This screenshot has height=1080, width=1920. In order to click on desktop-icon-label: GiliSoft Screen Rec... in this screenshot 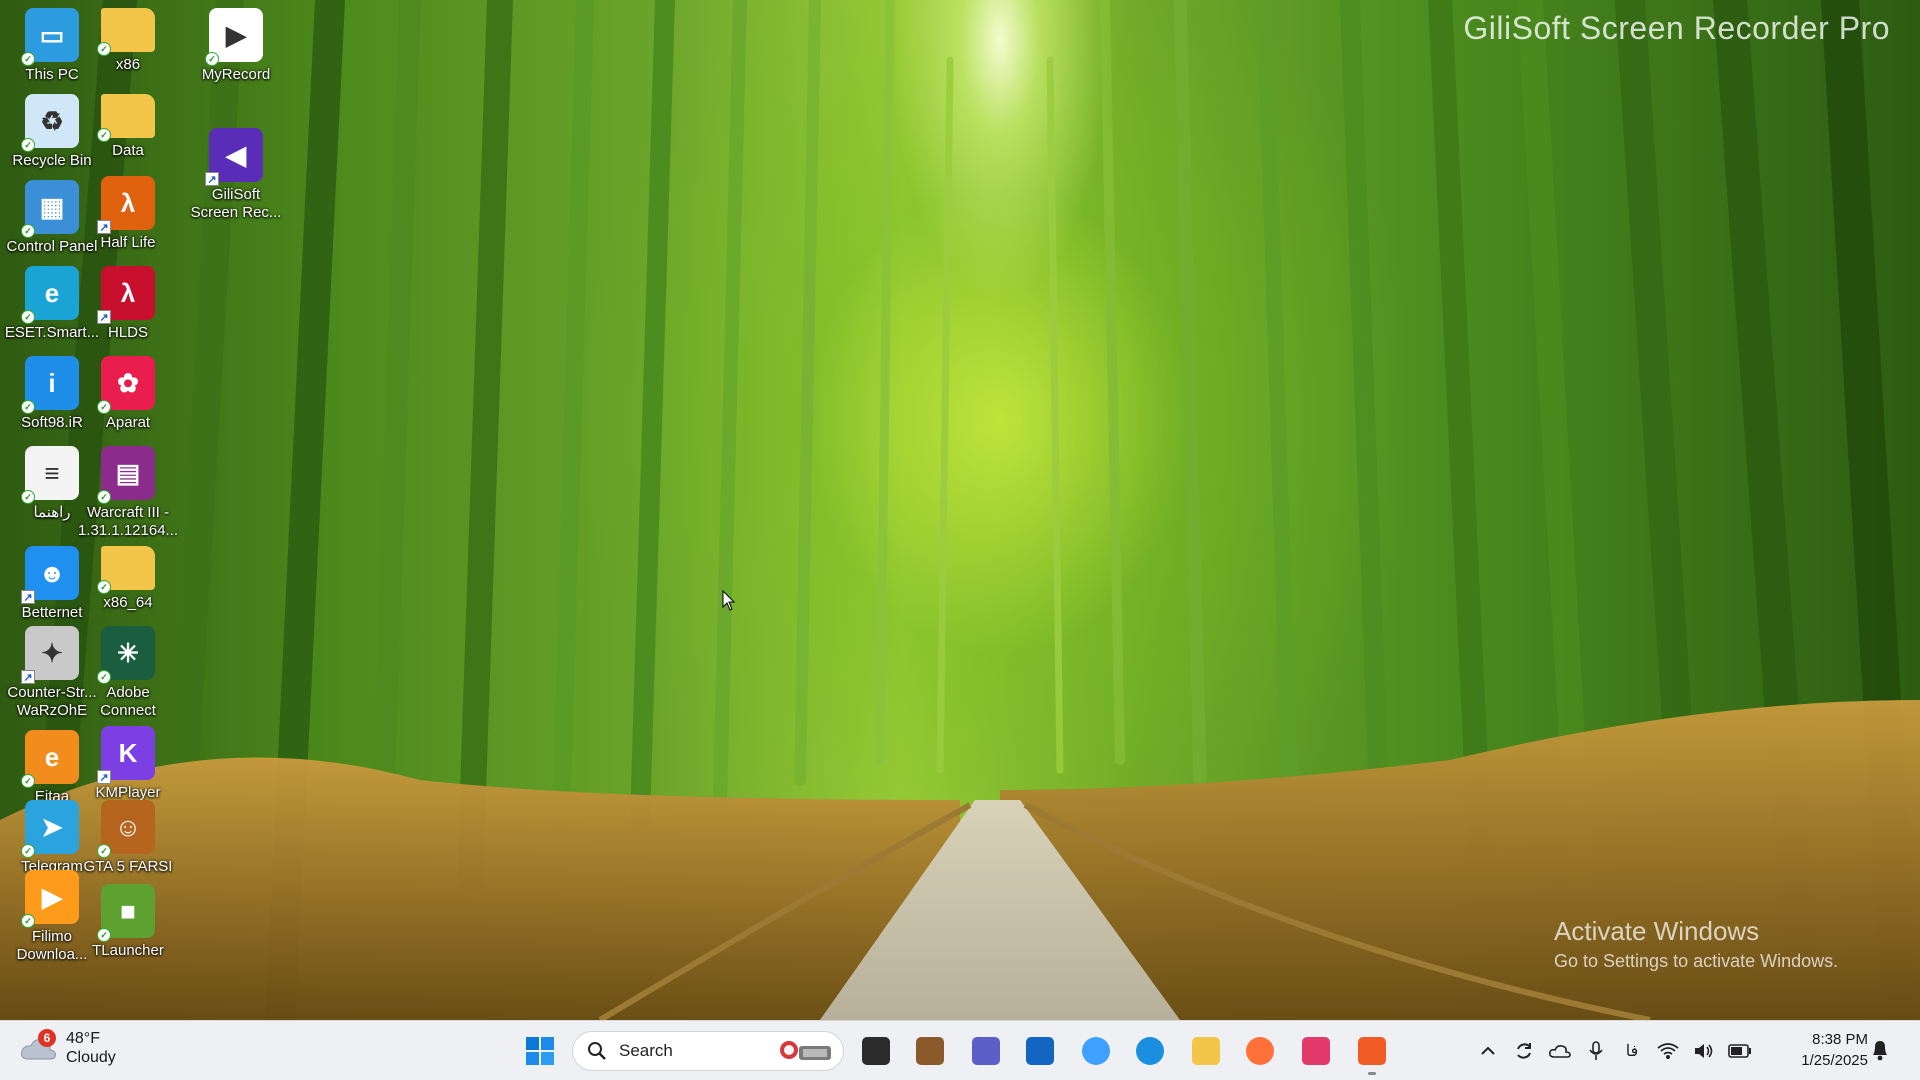, I will do `click(236, 203)`.